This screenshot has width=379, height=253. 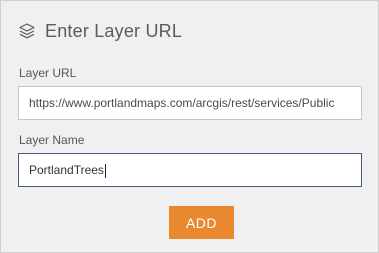 What do you see at coordinates (105, 170) in the screenshot?
I see `text-caret` at bounding box center [105, 170].